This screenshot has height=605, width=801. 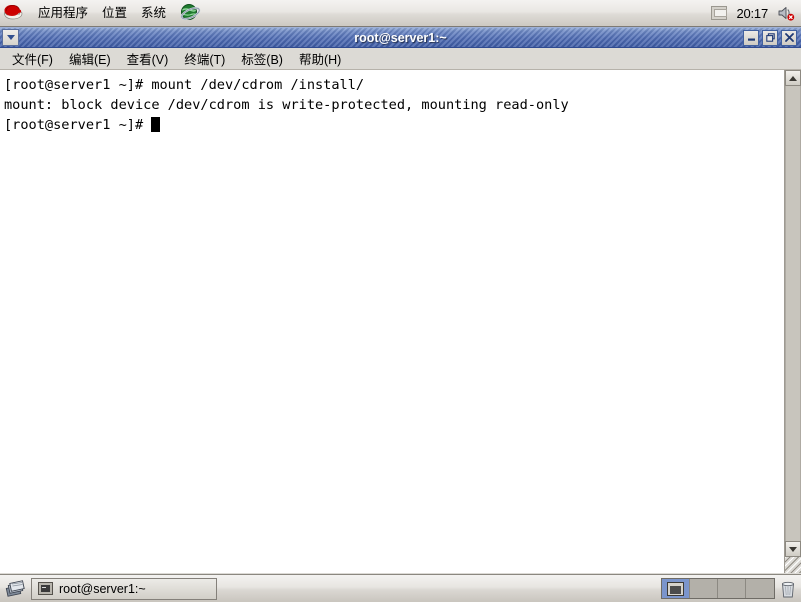 I want to click on terminal-icon, so click(x=45, y=588).